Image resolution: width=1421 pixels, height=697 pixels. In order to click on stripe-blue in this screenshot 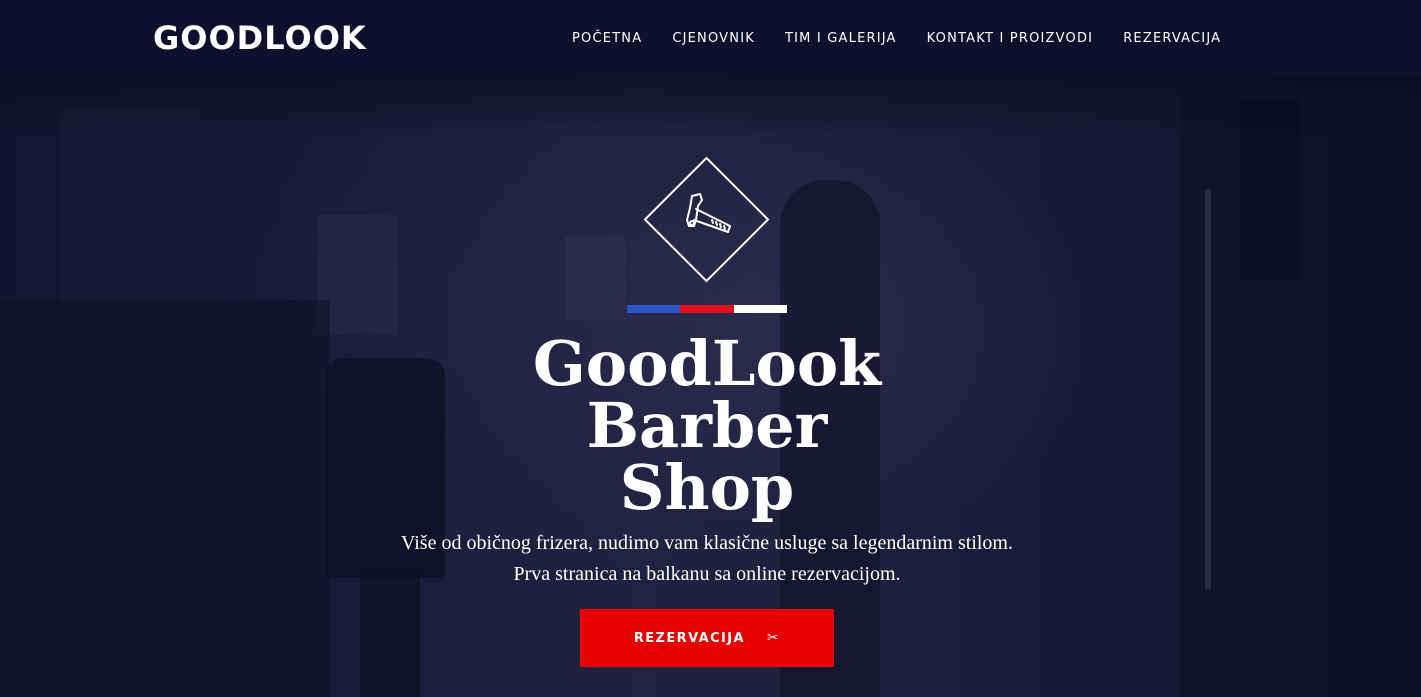, I will do `click(654, 309)`.